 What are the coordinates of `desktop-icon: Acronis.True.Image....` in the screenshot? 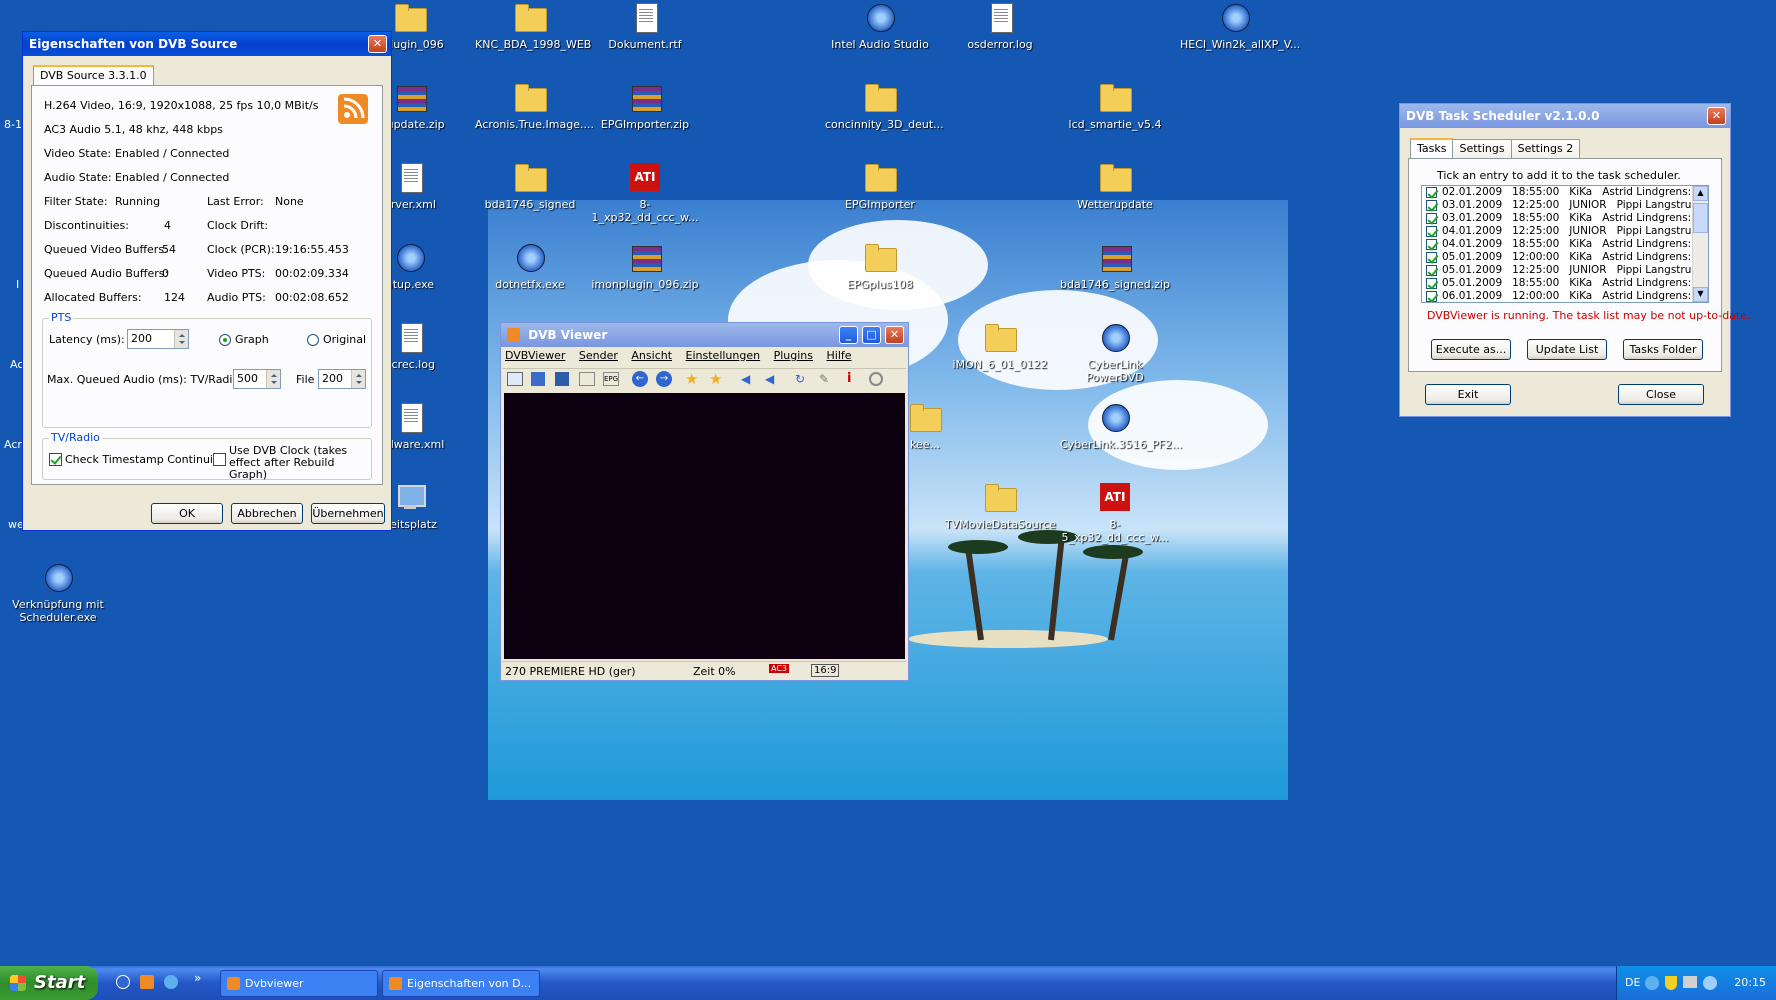 It's located at (534, 105).